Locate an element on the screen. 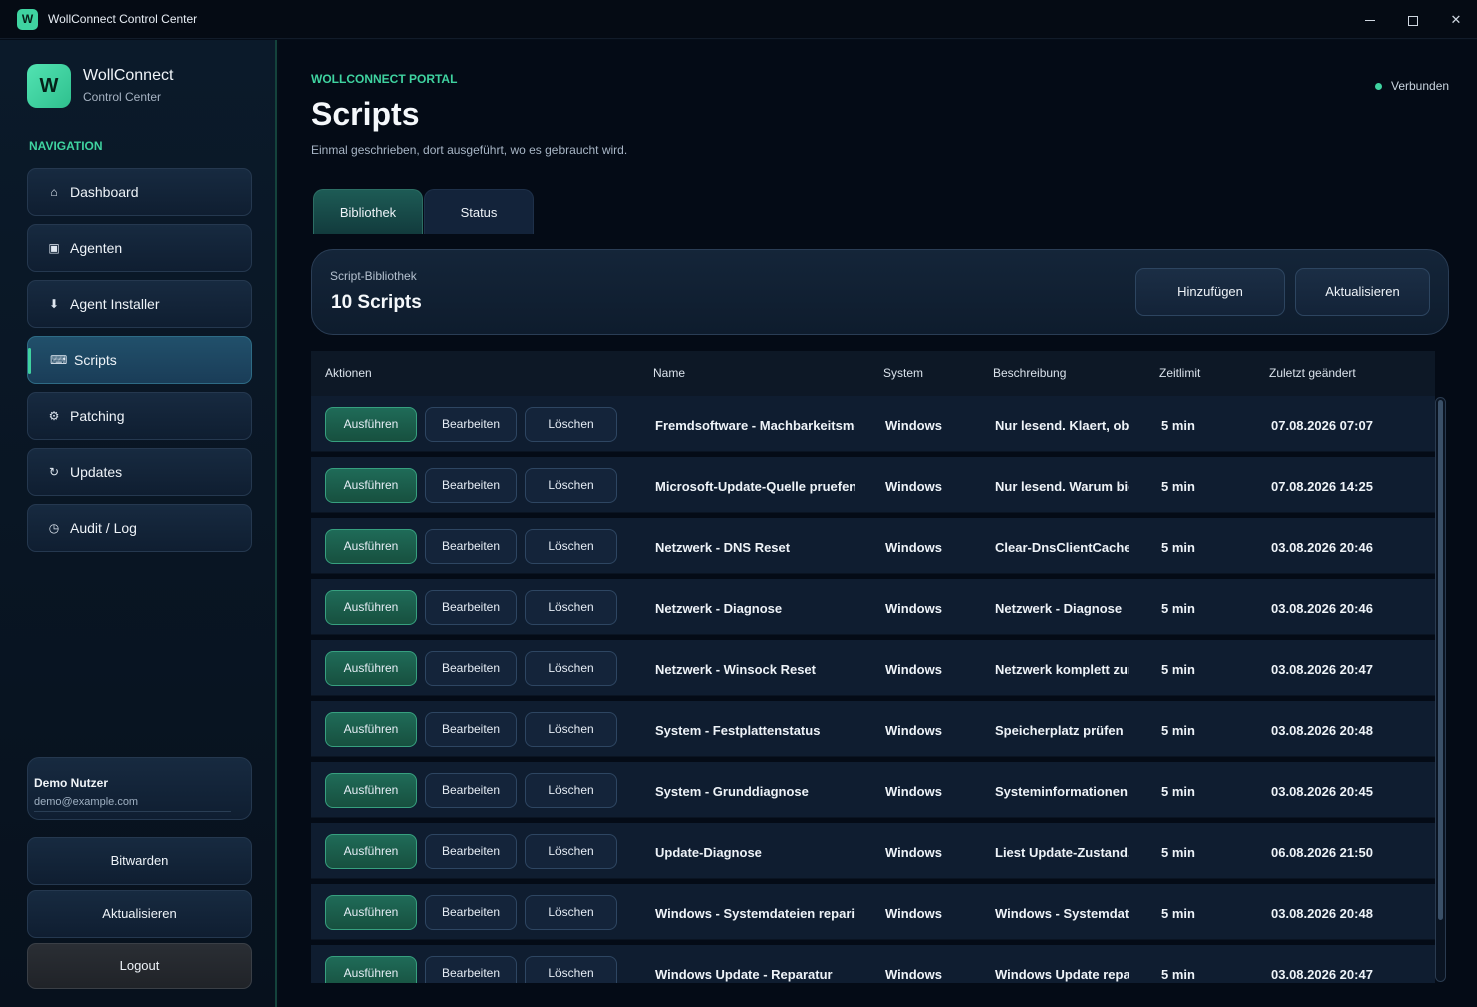 The height and width of the screenshot is (1007, 1477). tab-bibliothek: Bibliothek is located at coordinates (368, 211).